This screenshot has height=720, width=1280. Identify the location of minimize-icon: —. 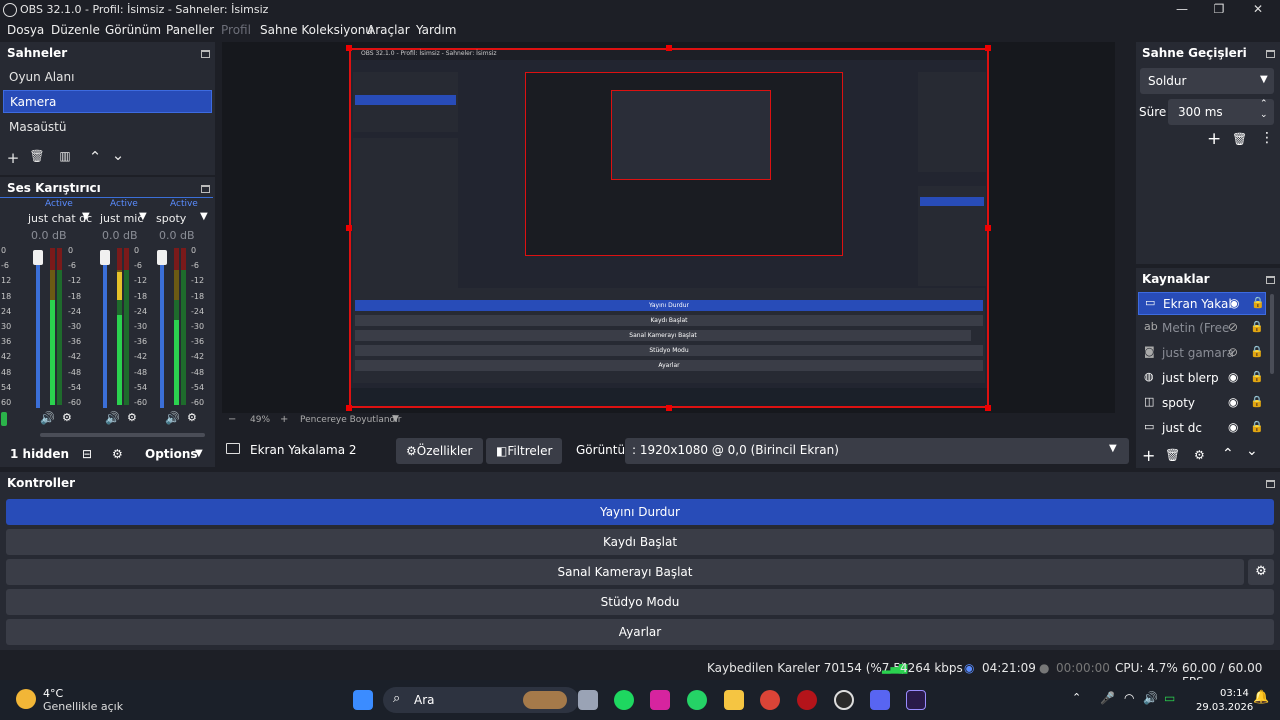
(1182, 10).